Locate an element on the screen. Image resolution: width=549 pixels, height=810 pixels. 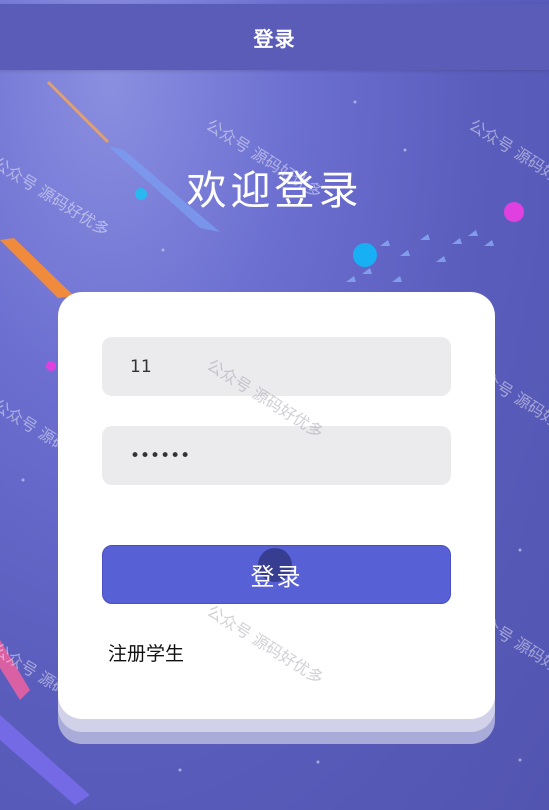
orange-streak is located at coordinates (78, 112).